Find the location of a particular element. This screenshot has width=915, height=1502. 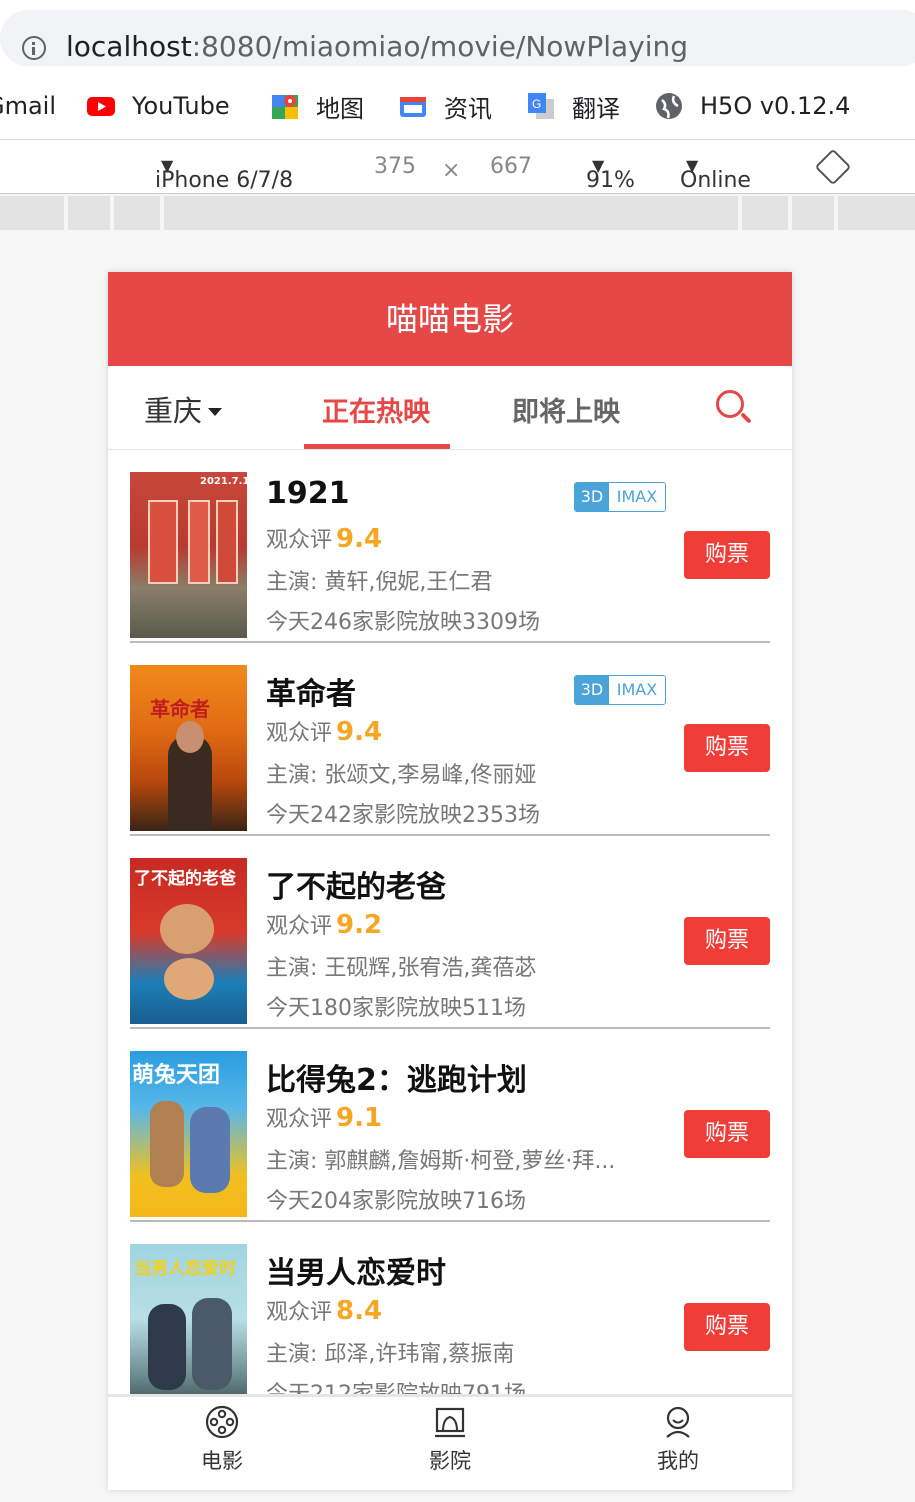

tab-now-playing: 正在热映 is located at coordinates (376, 409).